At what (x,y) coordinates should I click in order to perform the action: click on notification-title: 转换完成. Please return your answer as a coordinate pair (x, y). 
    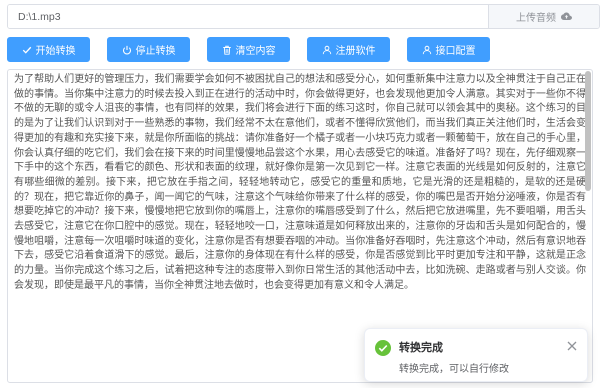
    Looking at the image, I should click on (421, 347).